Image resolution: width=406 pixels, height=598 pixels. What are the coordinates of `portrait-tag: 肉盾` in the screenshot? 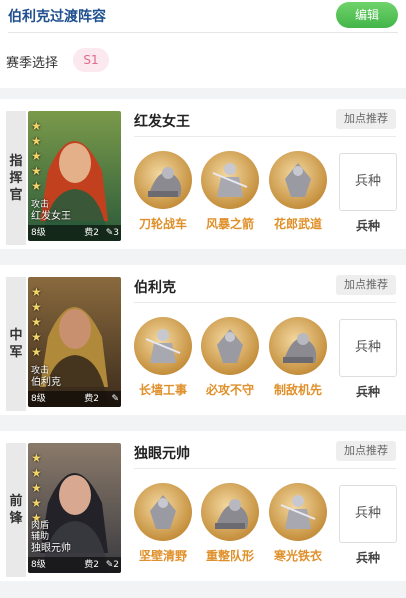 It's located at (40, 526).